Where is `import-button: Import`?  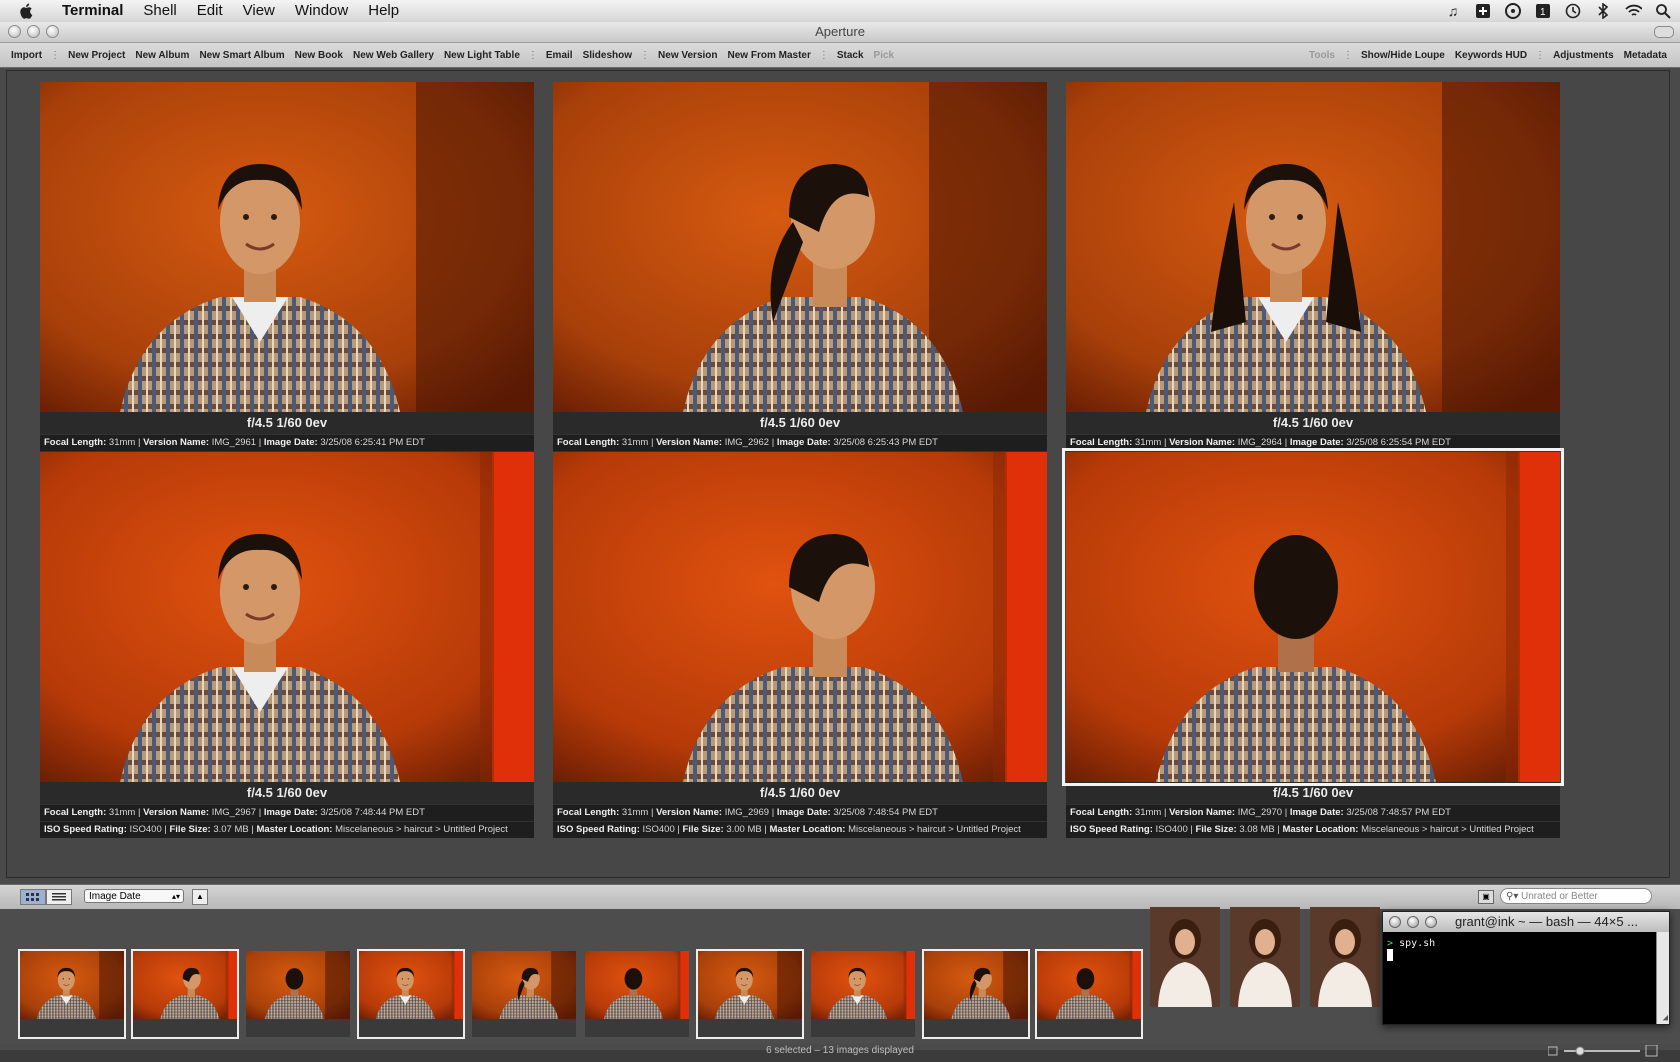 import-button: Import is located at coordinates (26, 55).